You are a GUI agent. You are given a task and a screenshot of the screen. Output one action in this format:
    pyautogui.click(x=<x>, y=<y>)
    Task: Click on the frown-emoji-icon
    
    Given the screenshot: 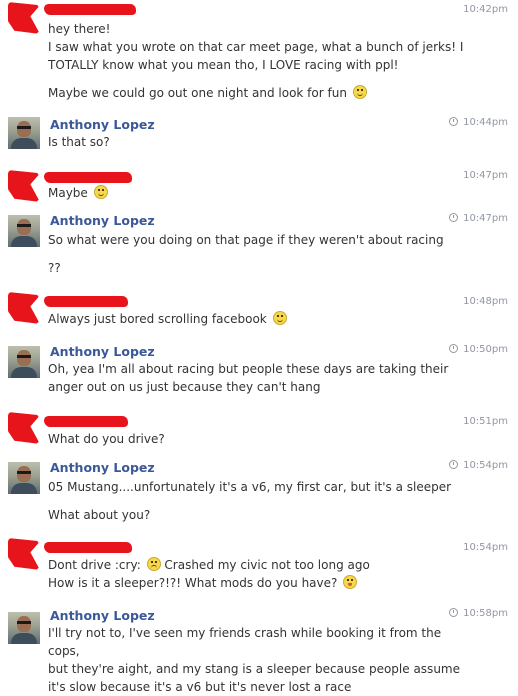 What is the action you would take?
    pyautogui.click(x=153, y=564)
    